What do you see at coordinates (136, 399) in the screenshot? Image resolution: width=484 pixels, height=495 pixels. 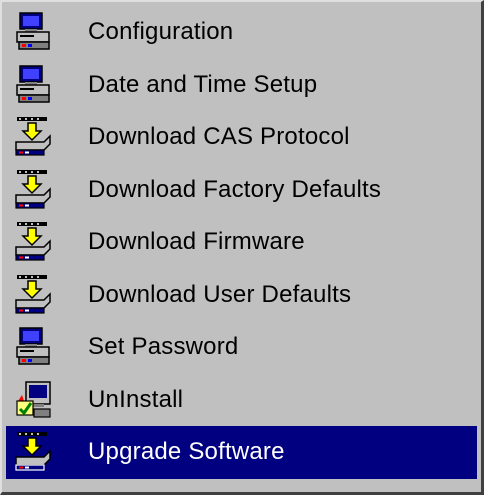 I see `menu-item-label: UnInstall` at bounding box center [136, 399].